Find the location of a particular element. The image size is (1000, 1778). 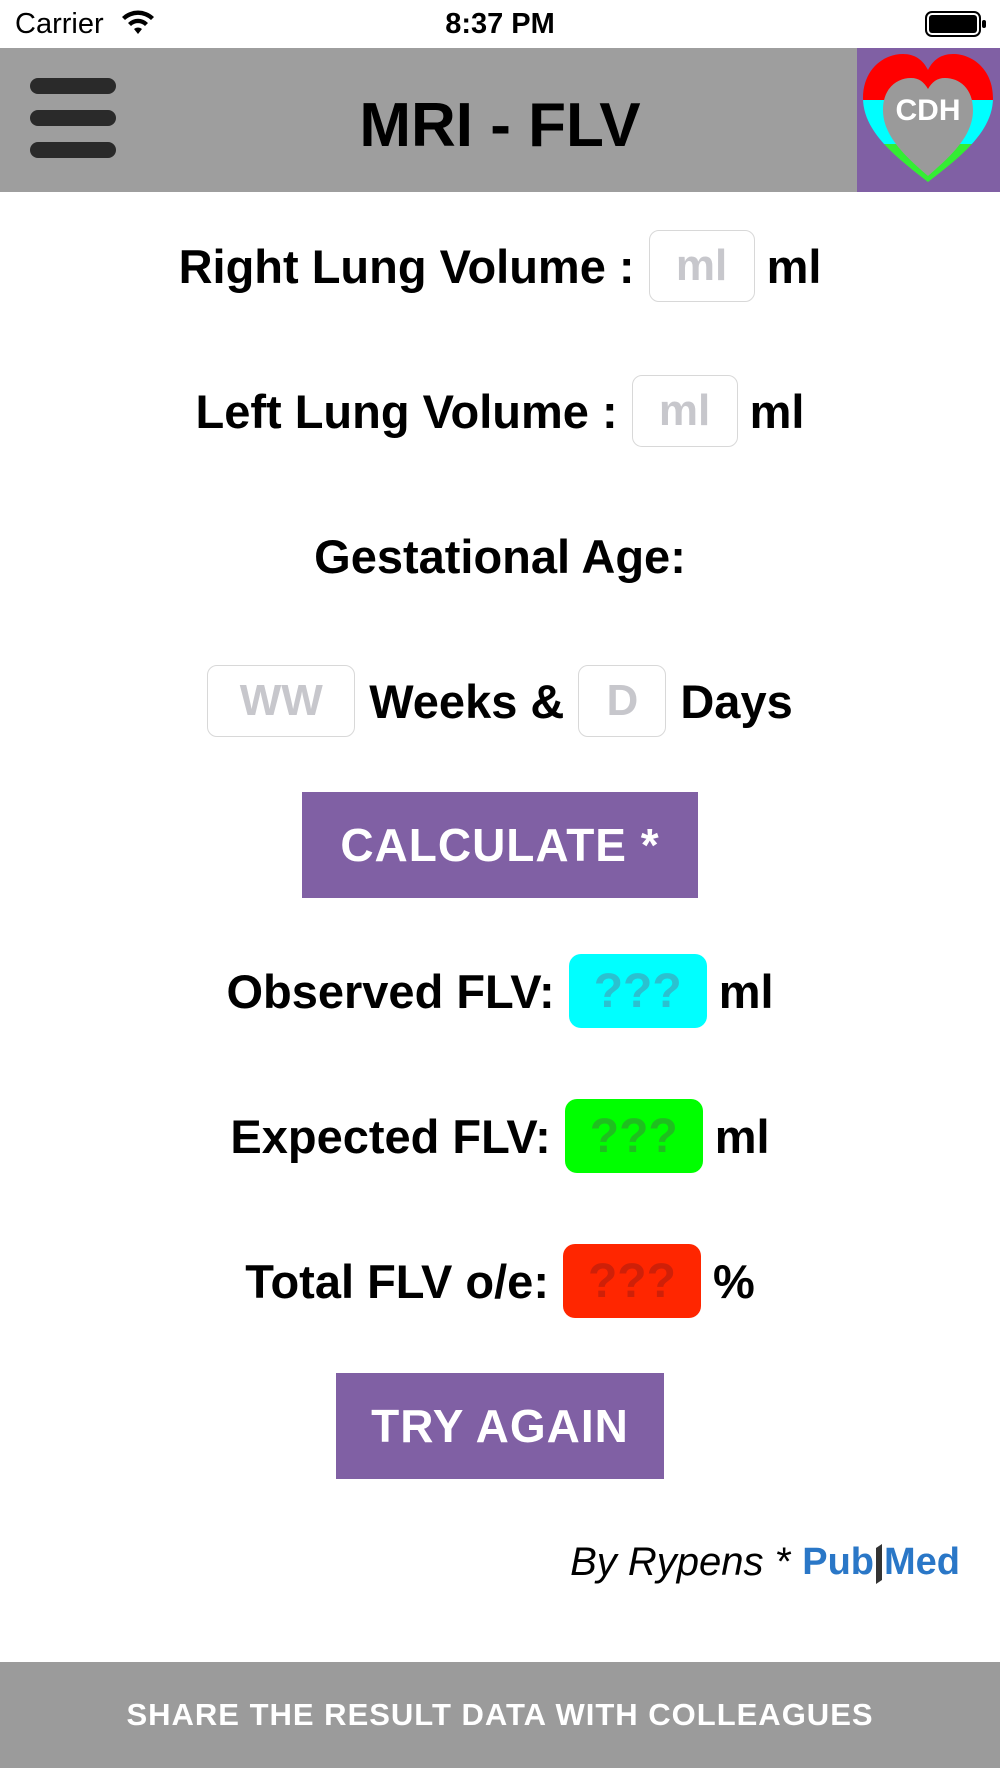

clock-time: 8:37 PM is located at coordinates (500, 24).